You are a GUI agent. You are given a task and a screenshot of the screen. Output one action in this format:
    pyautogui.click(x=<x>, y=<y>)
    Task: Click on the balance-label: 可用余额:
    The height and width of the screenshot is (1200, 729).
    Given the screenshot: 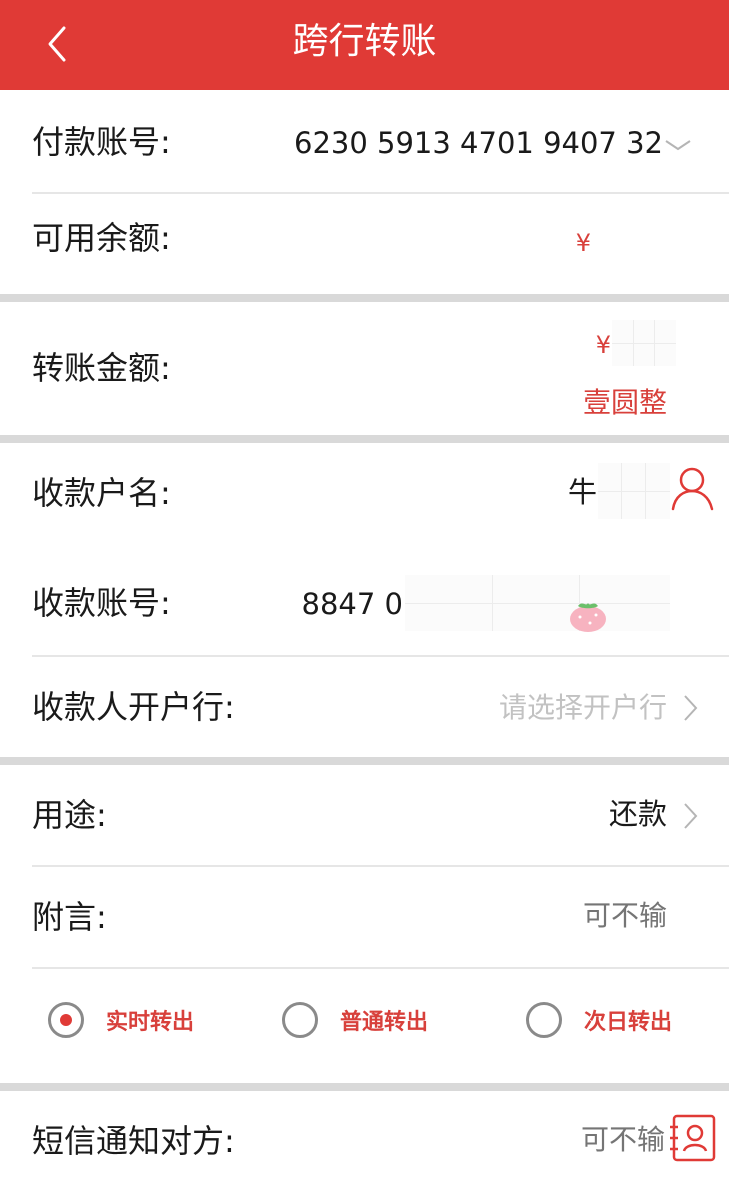 What is the action you would take?
    pyautogui.click(x=101, y=238)
    